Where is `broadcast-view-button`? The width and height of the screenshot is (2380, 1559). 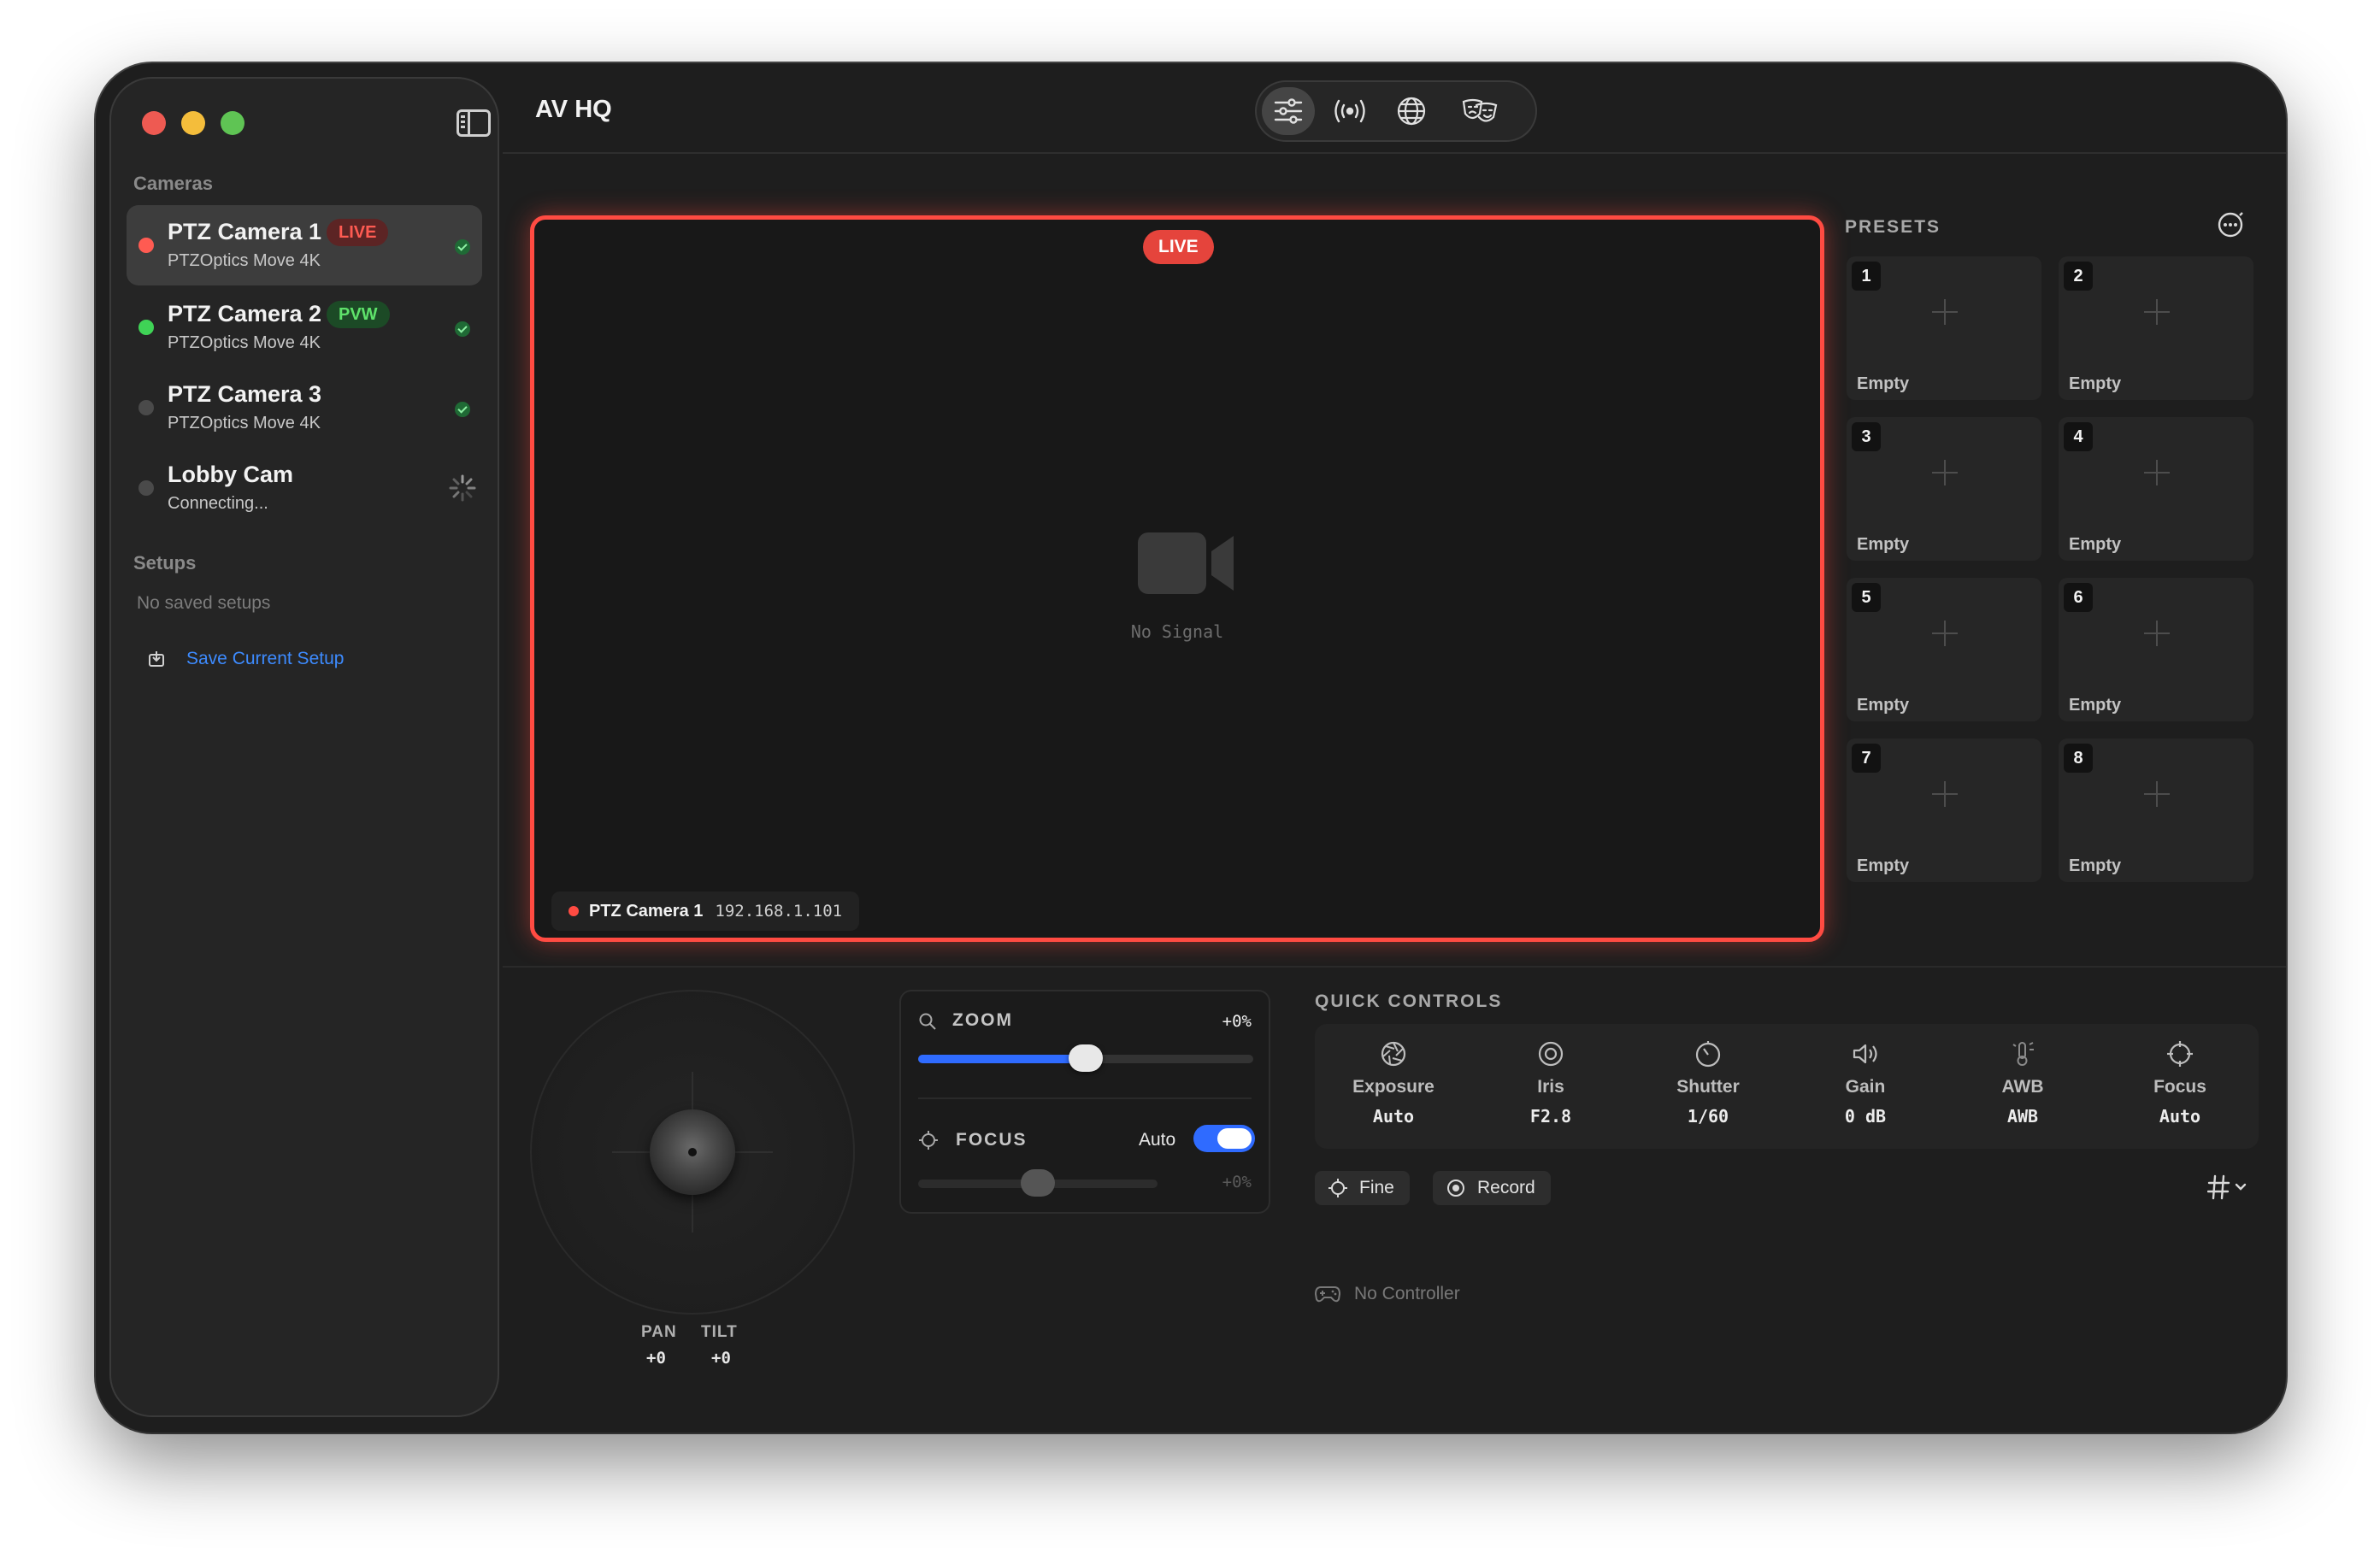 broadcast-view-button is located at coordinates (1350, 111).